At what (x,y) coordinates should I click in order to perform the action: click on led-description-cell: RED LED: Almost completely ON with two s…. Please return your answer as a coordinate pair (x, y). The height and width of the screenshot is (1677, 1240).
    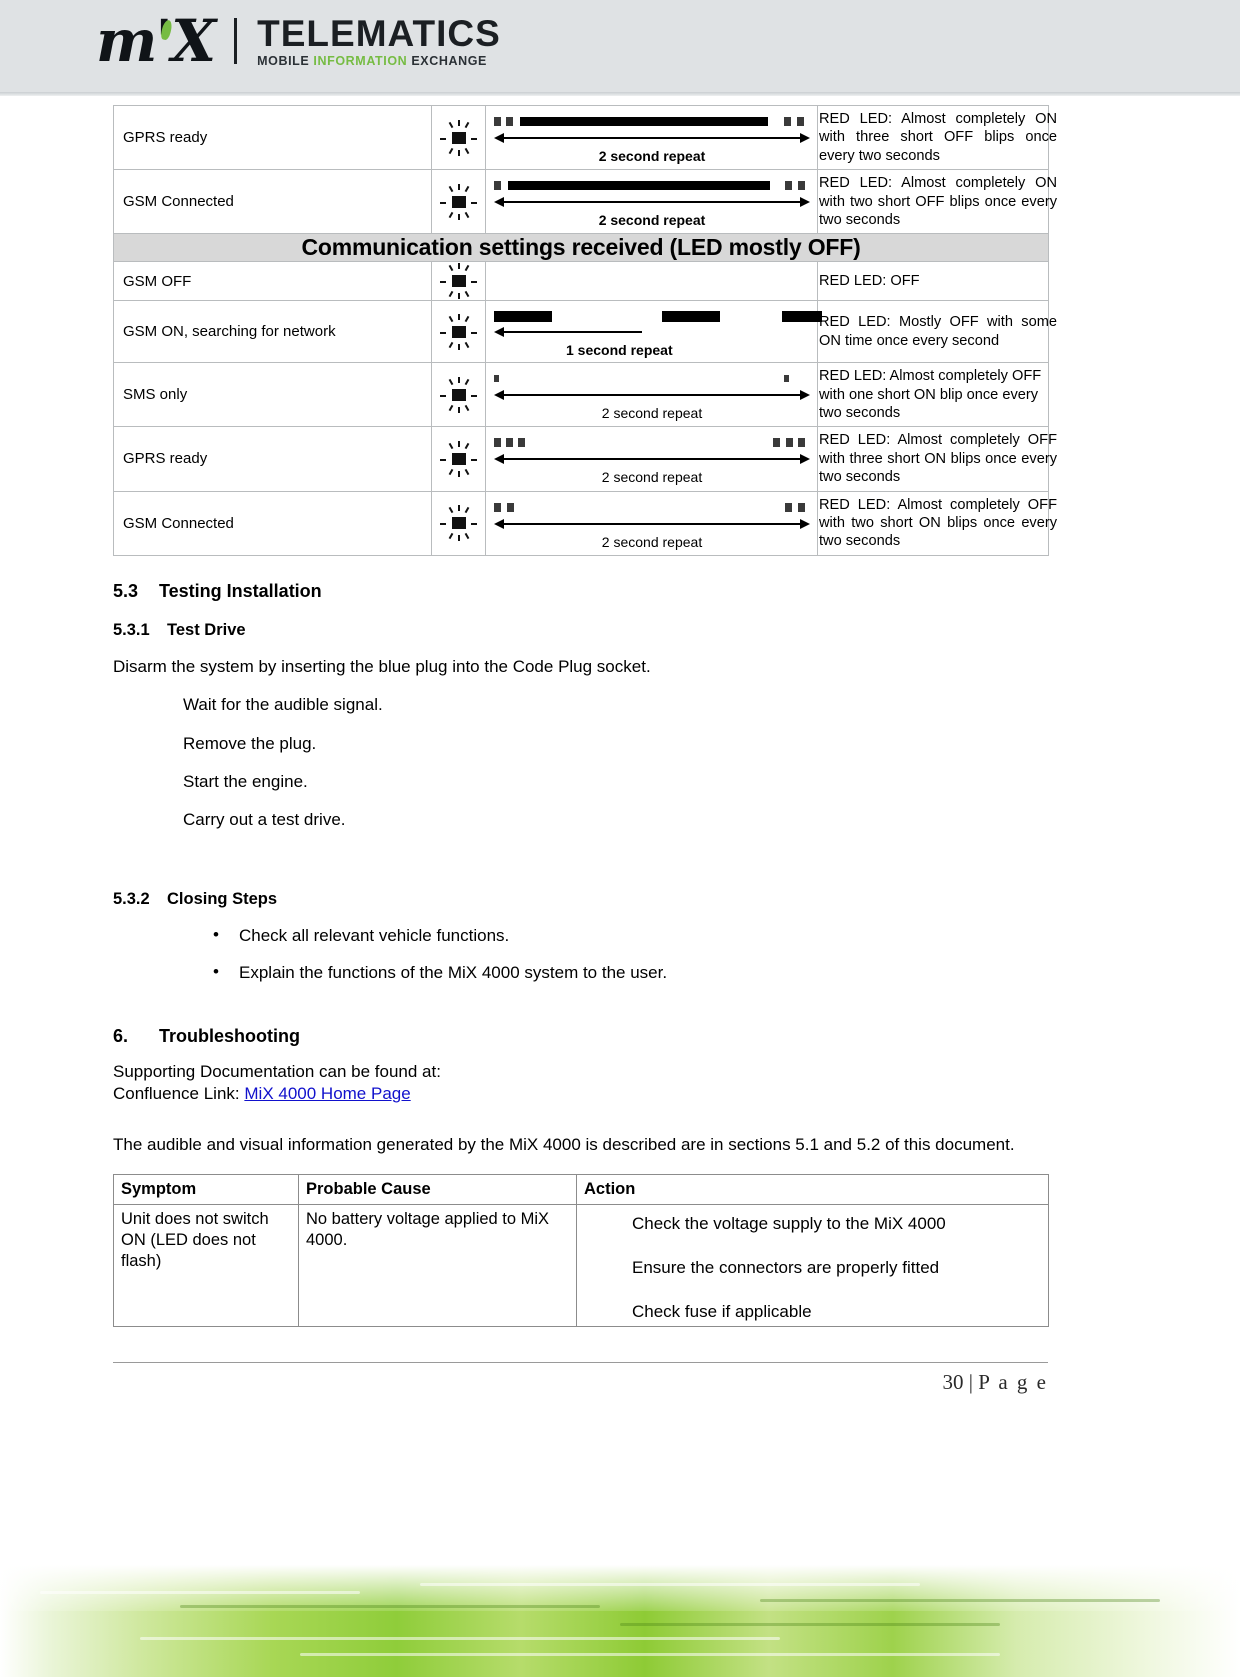
    Looking at the image, I should click on (937, 202).